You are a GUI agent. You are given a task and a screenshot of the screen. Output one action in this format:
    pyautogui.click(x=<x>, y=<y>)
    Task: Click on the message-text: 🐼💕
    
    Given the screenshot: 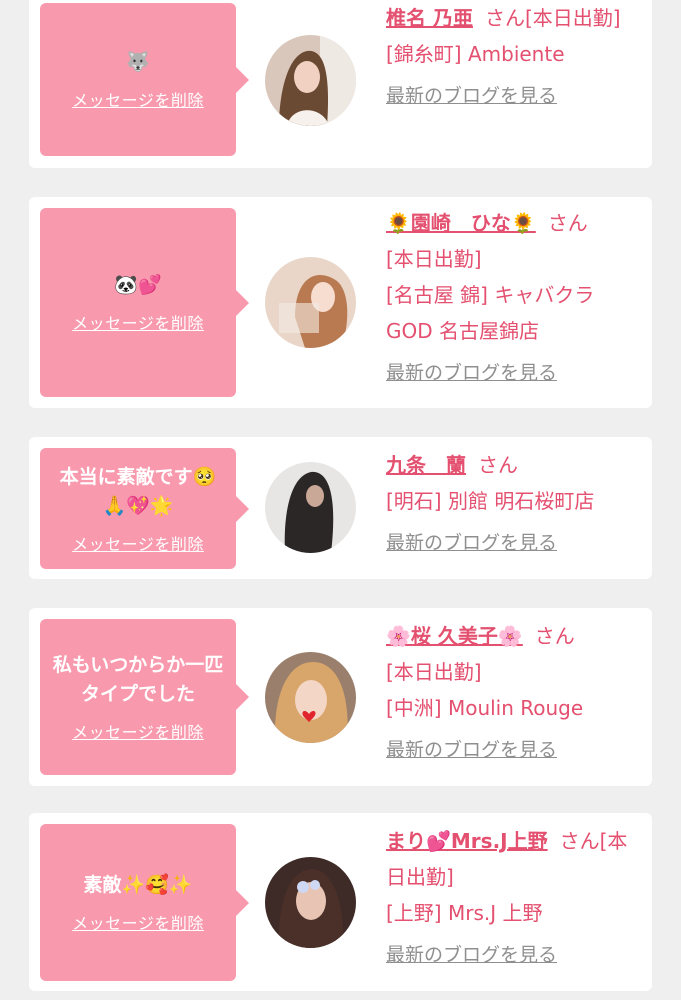 What is the action you would take?
    pyautogui.click(x=138, y=285)
    